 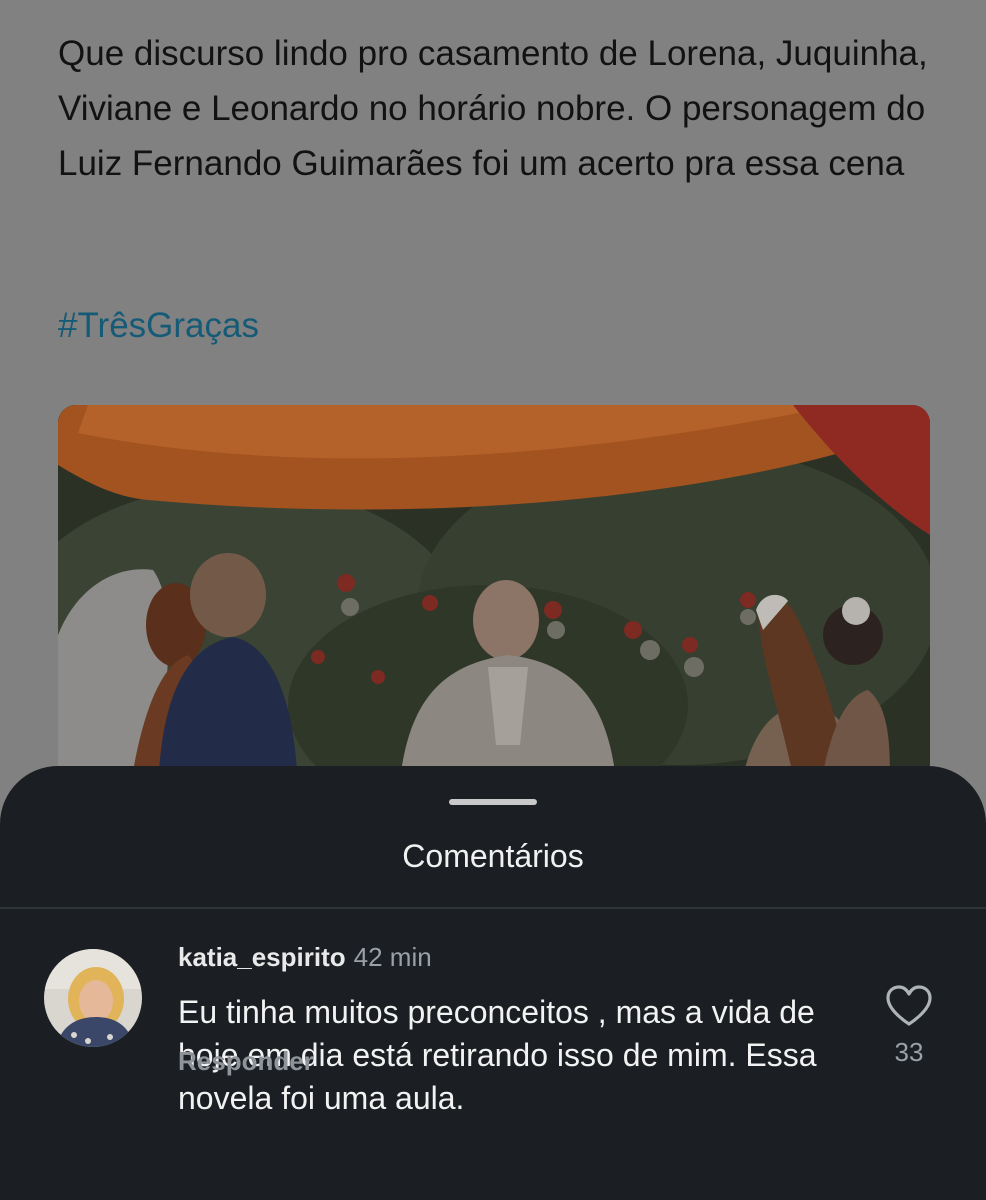 What do you see at coordinates (262, 957) in the screenshot?
I see `comment-username: katia_espirito` at bounding box center [262, 957].